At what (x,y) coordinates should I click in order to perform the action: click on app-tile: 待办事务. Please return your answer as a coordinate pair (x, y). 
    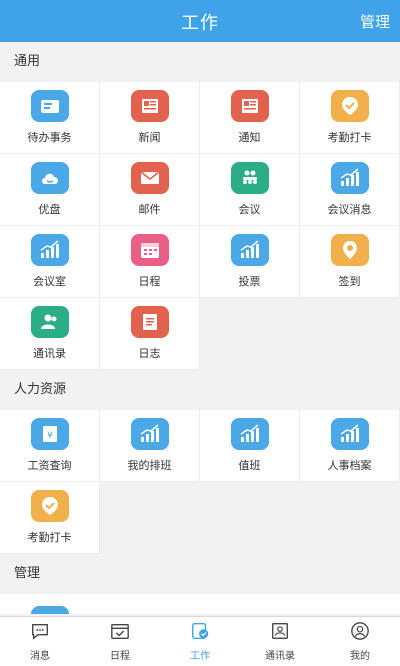
    Looking at the image, I should click on (50, 118).